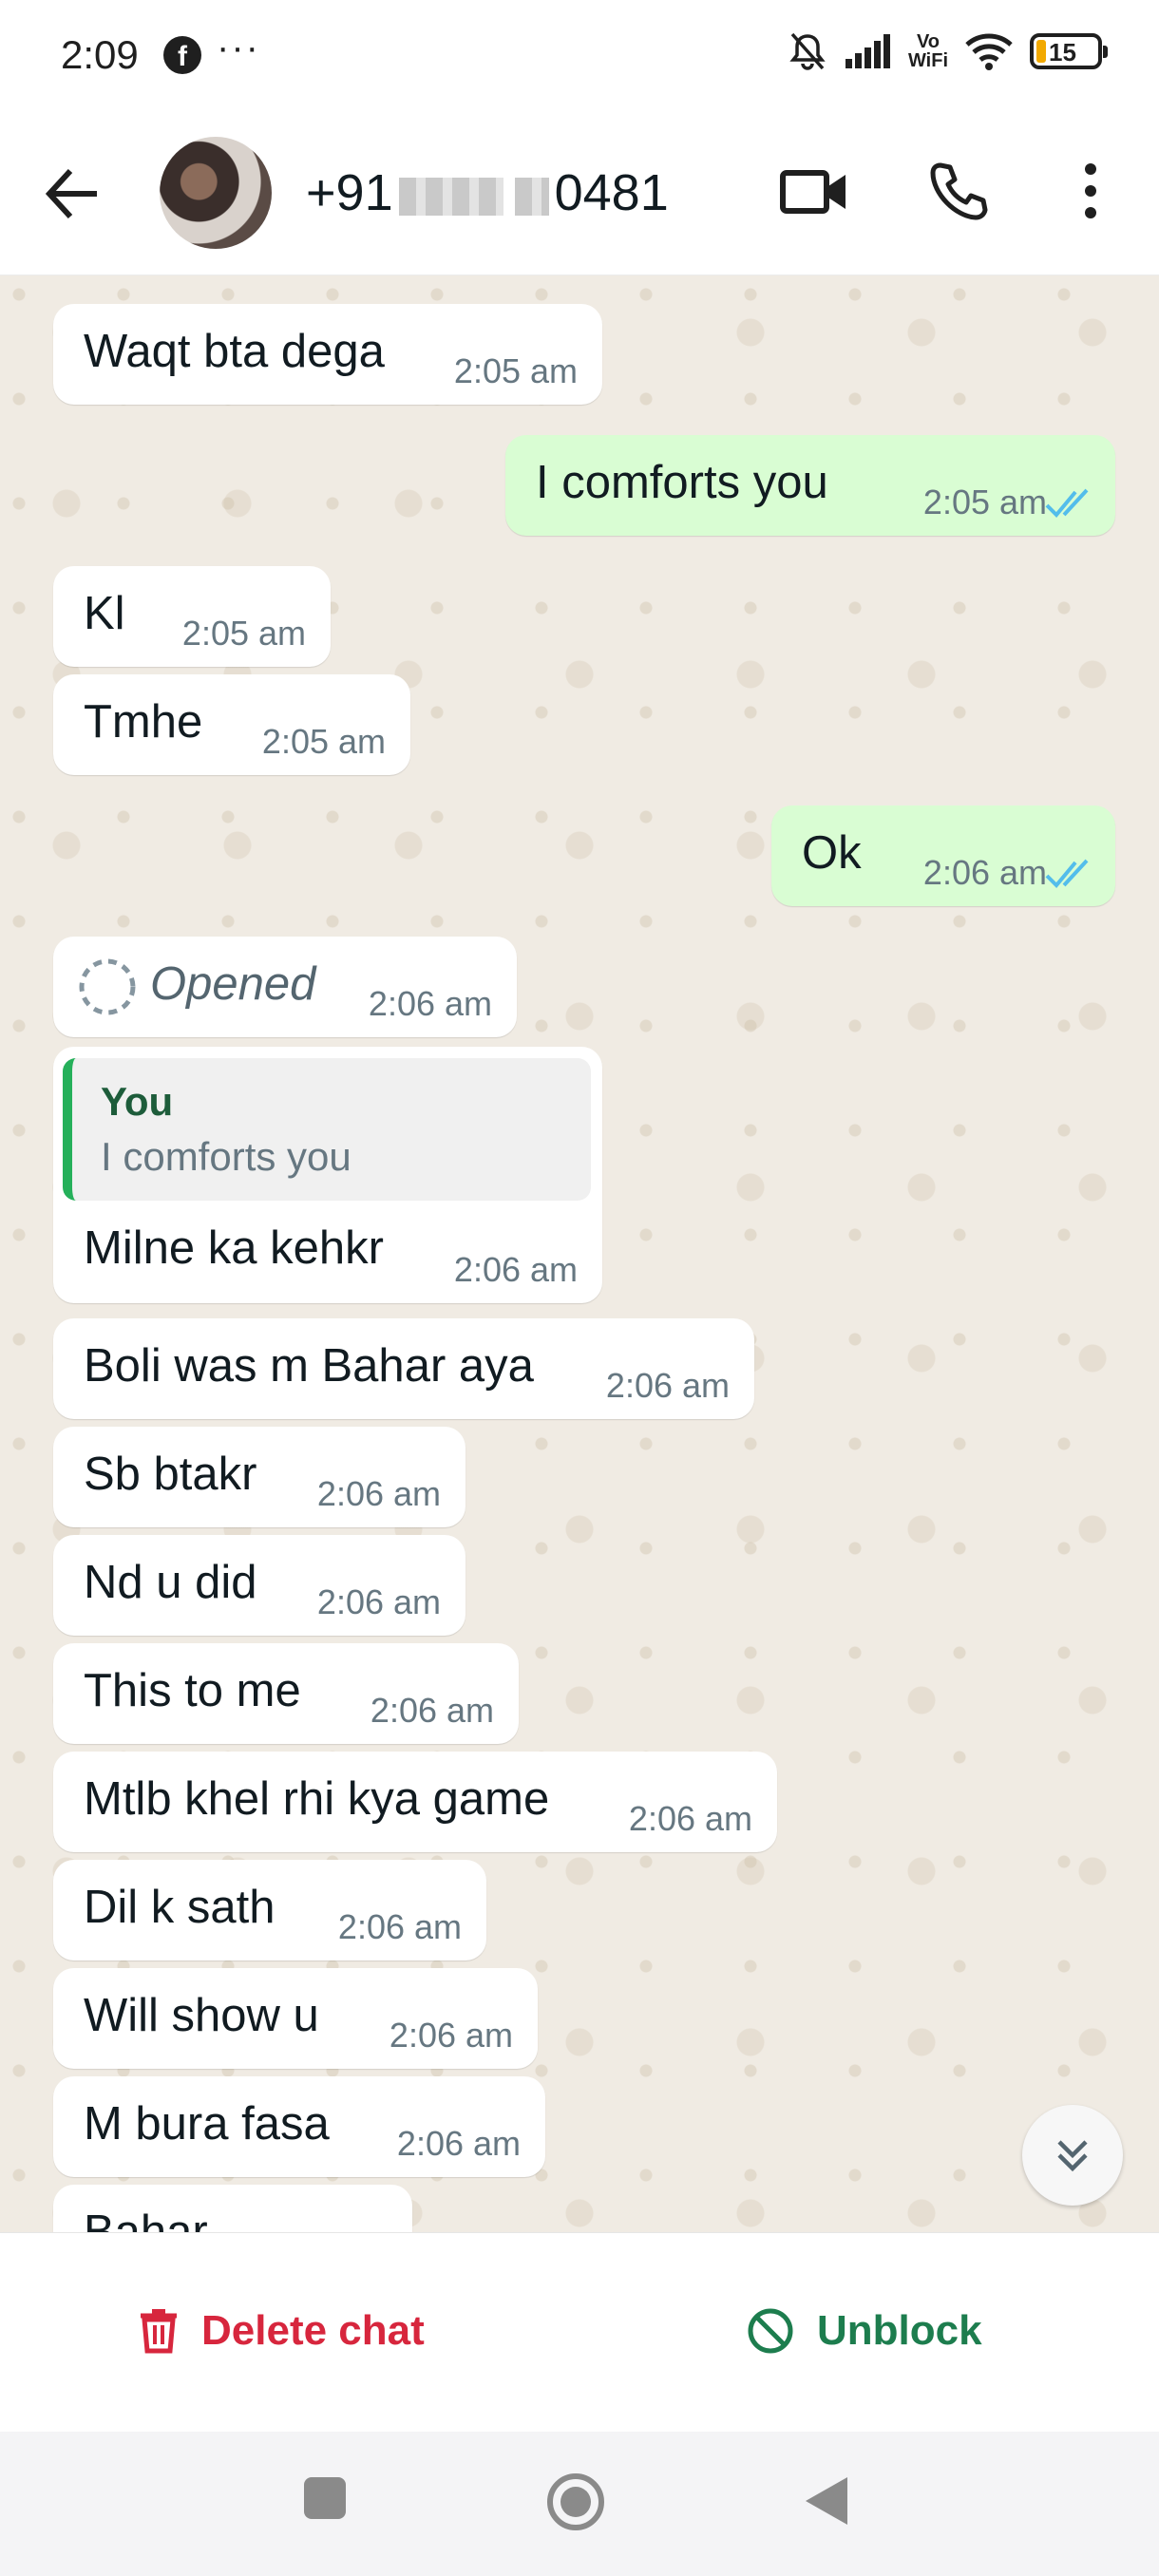  What do you see at coordinates (867, 51) in the screenshot?
I see `signal-icon` at bounding box center [867, 51].